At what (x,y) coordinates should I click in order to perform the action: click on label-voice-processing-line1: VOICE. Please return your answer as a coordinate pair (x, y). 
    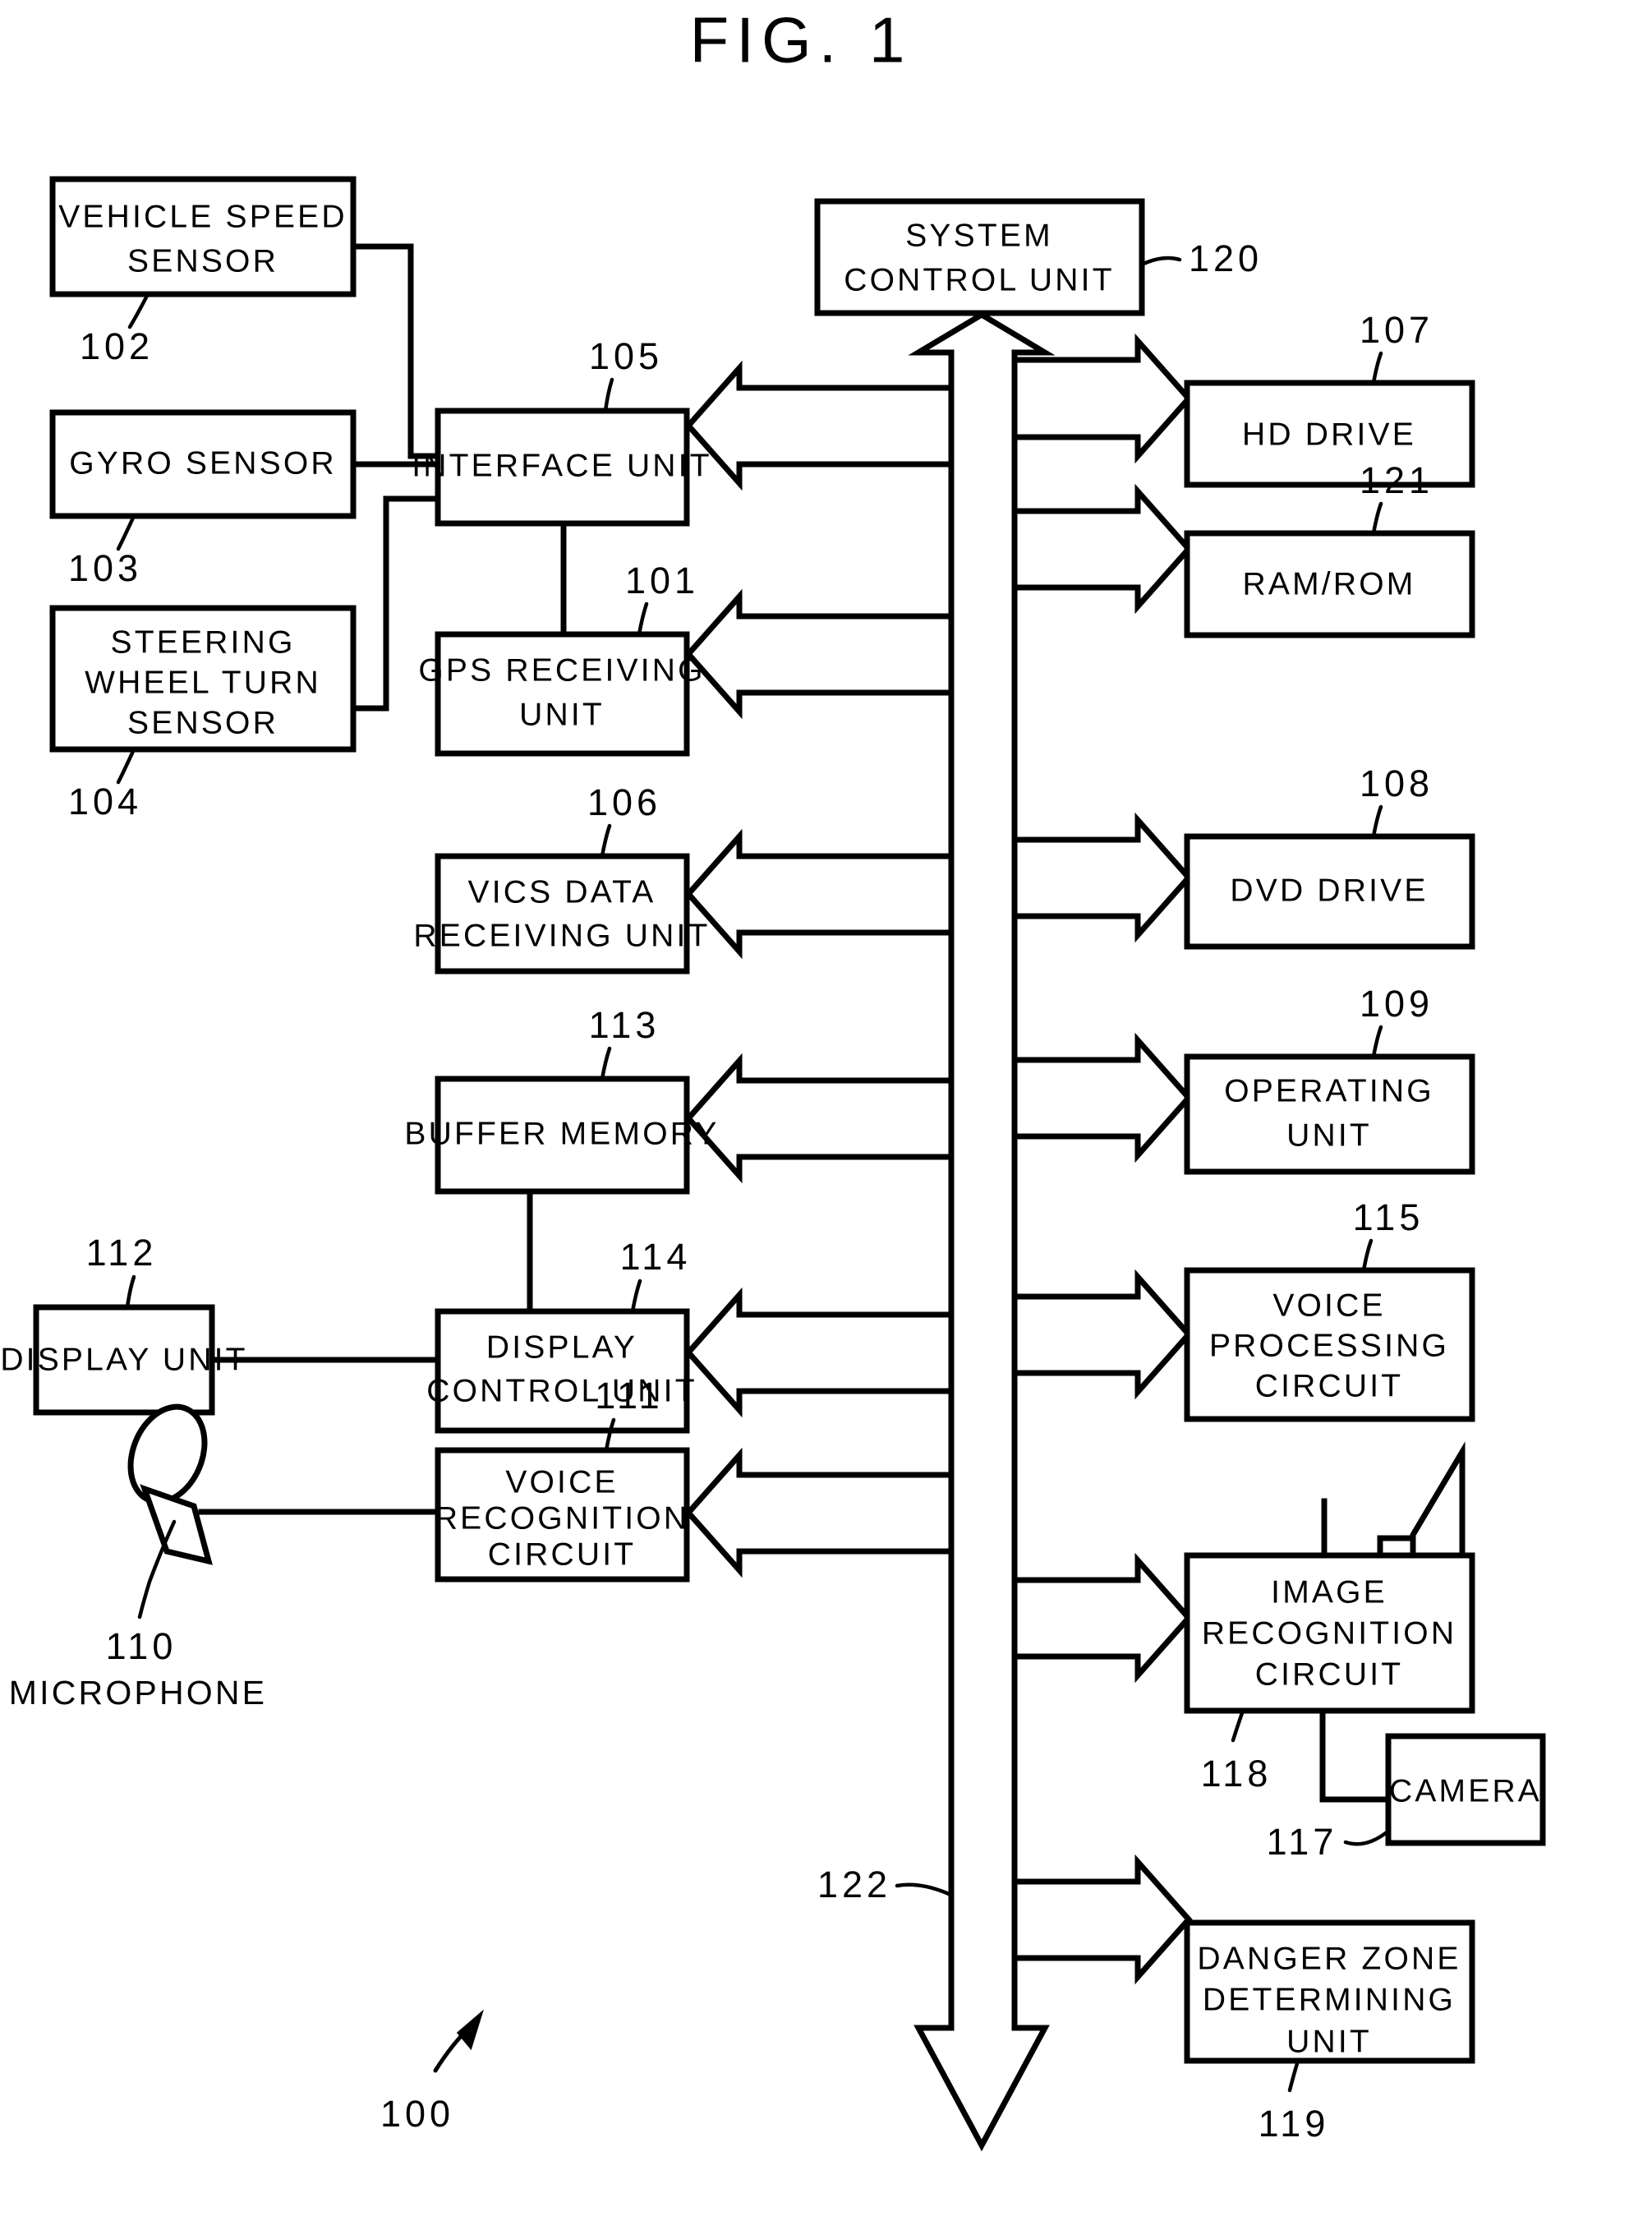
    Looking at the image, I should click on (1328, 1305).